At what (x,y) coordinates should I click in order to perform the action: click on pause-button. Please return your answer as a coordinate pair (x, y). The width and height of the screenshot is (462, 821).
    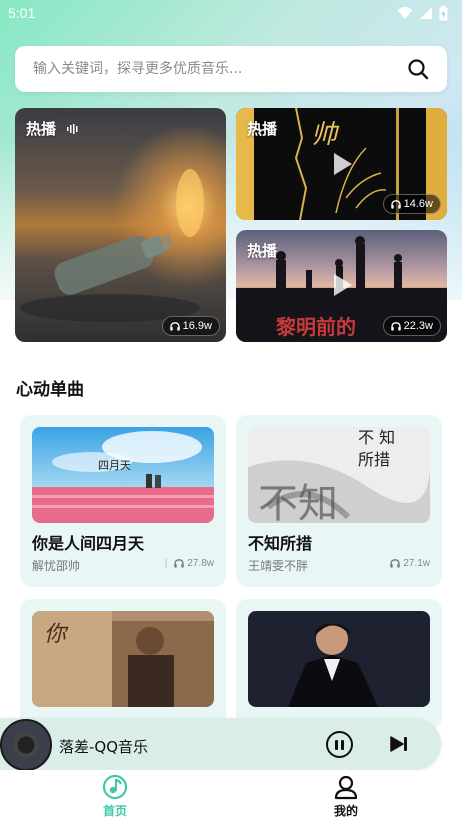
    Looking at the image, I should click on (339, 744).